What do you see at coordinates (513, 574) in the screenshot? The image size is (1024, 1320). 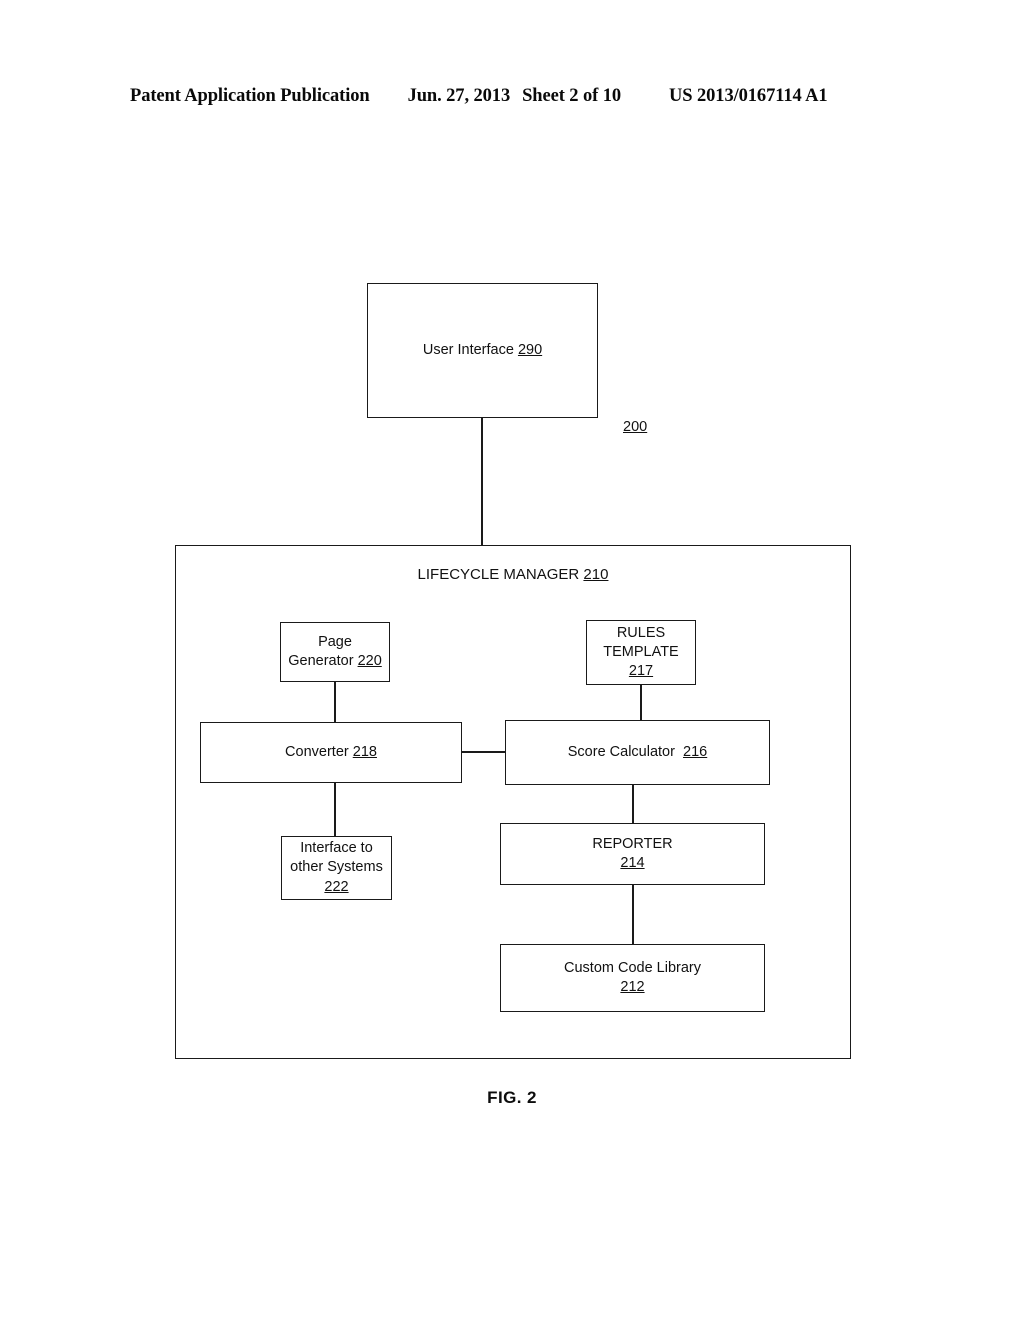 I see `node-lifecycle-manager-label: LIFECYCLE MANAGER 210` at bounding box center [513, 574].